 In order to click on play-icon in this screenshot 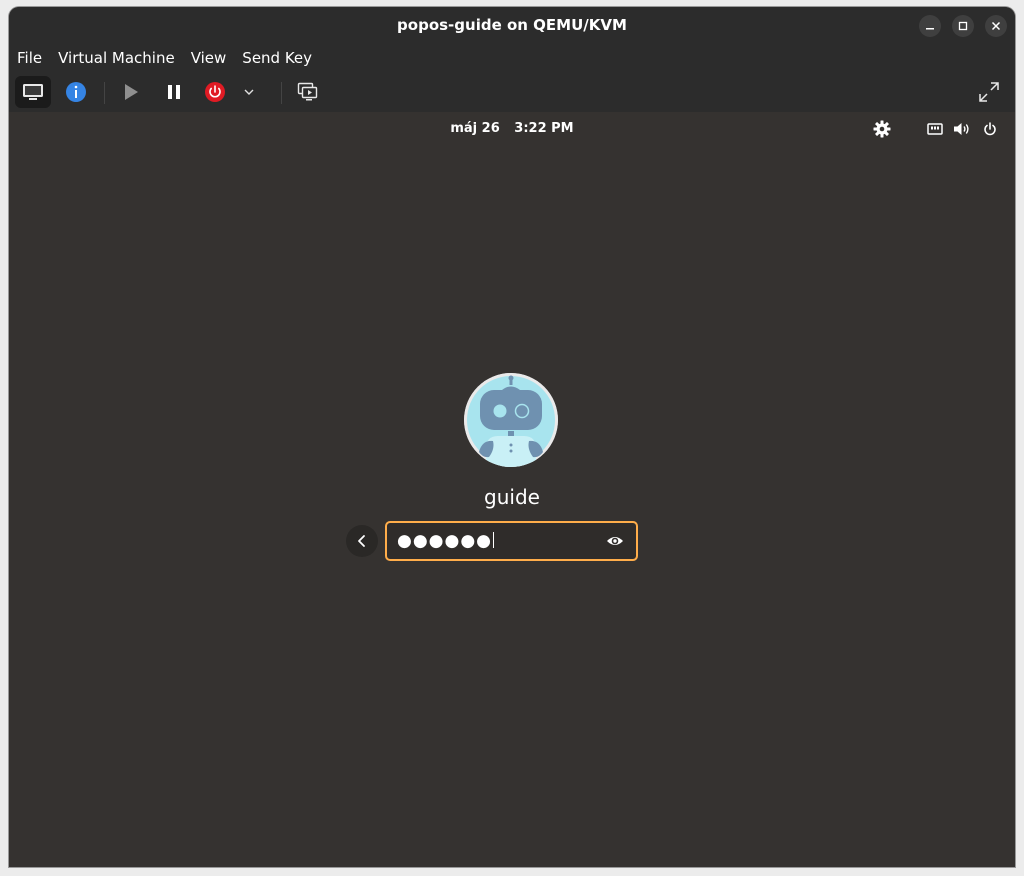, I will do `click(131, 92)`.